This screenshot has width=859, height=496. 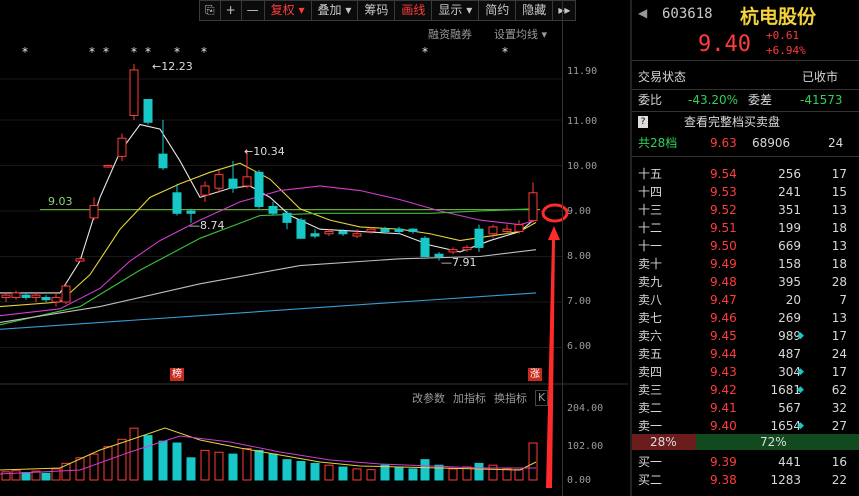 I want to click on params-link: 改参数, so click(x=428, y=398).